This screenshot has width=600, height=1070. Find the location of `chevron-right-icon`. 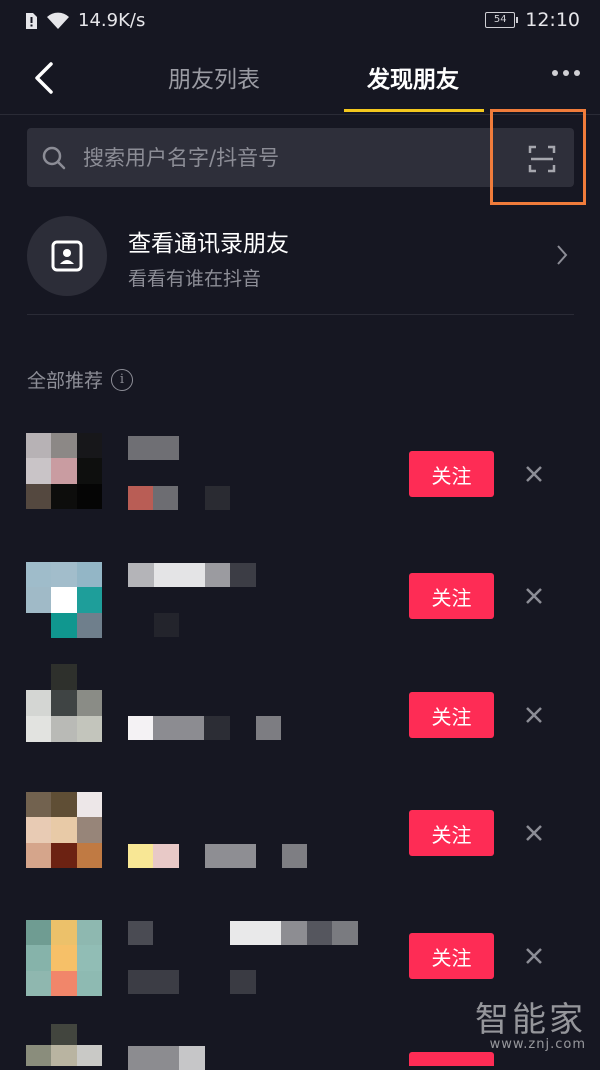

chevron-right-icon is located at coordinates (562, 255).